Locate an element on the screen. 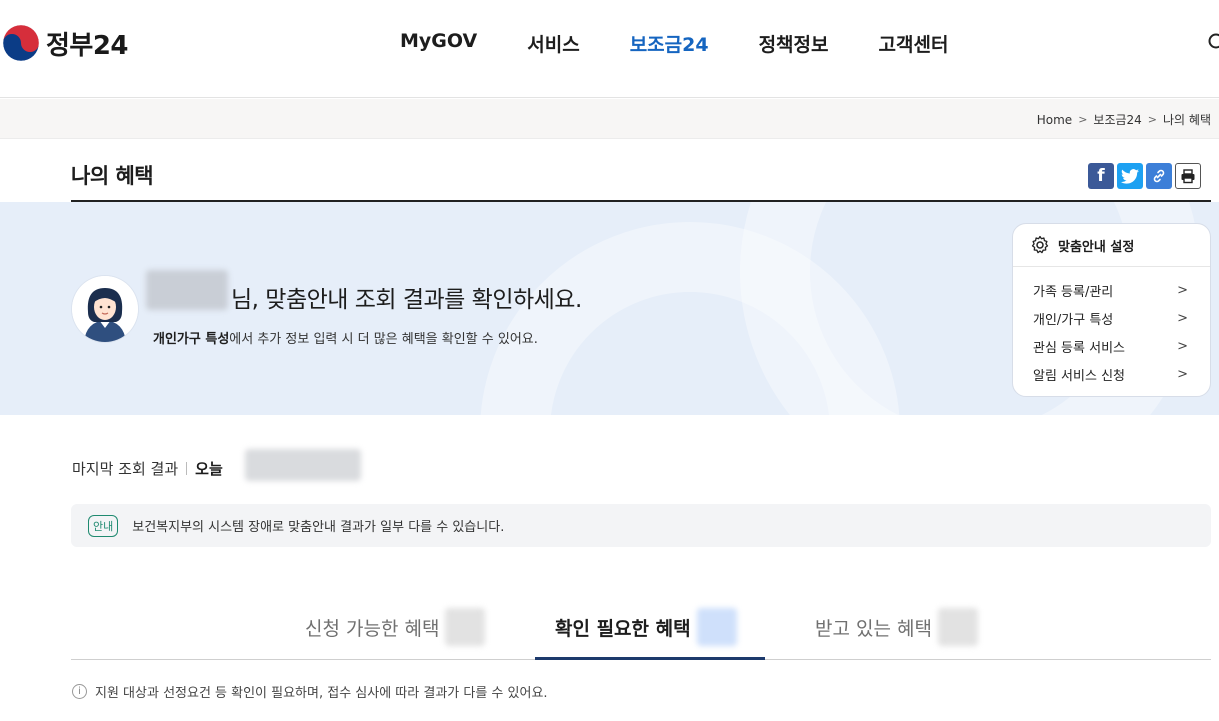 This screenshot has height=721, width=1219. print-icon is located at coordinates (1188, 176).